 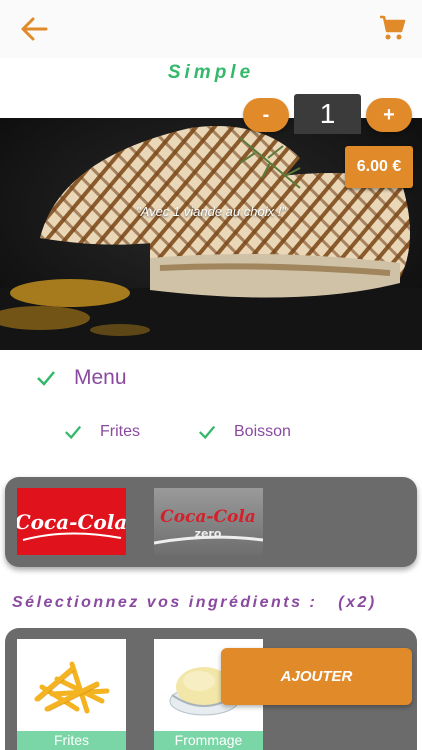 I want to click on coca-cola-zero-logo: Coca-Cola zero, so click(x=208, y=521).